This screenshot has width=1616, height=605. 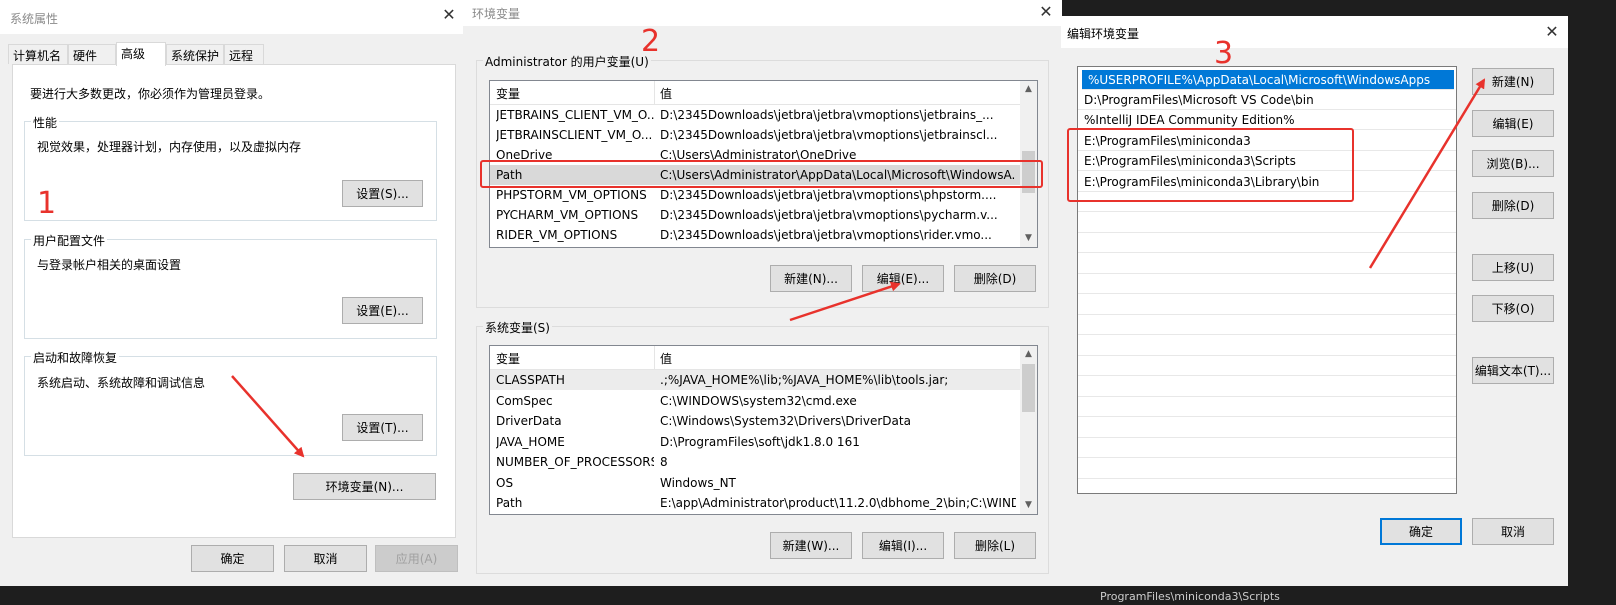 I want to click on arrow-to-envvar-button, so click(x=268, y=416).